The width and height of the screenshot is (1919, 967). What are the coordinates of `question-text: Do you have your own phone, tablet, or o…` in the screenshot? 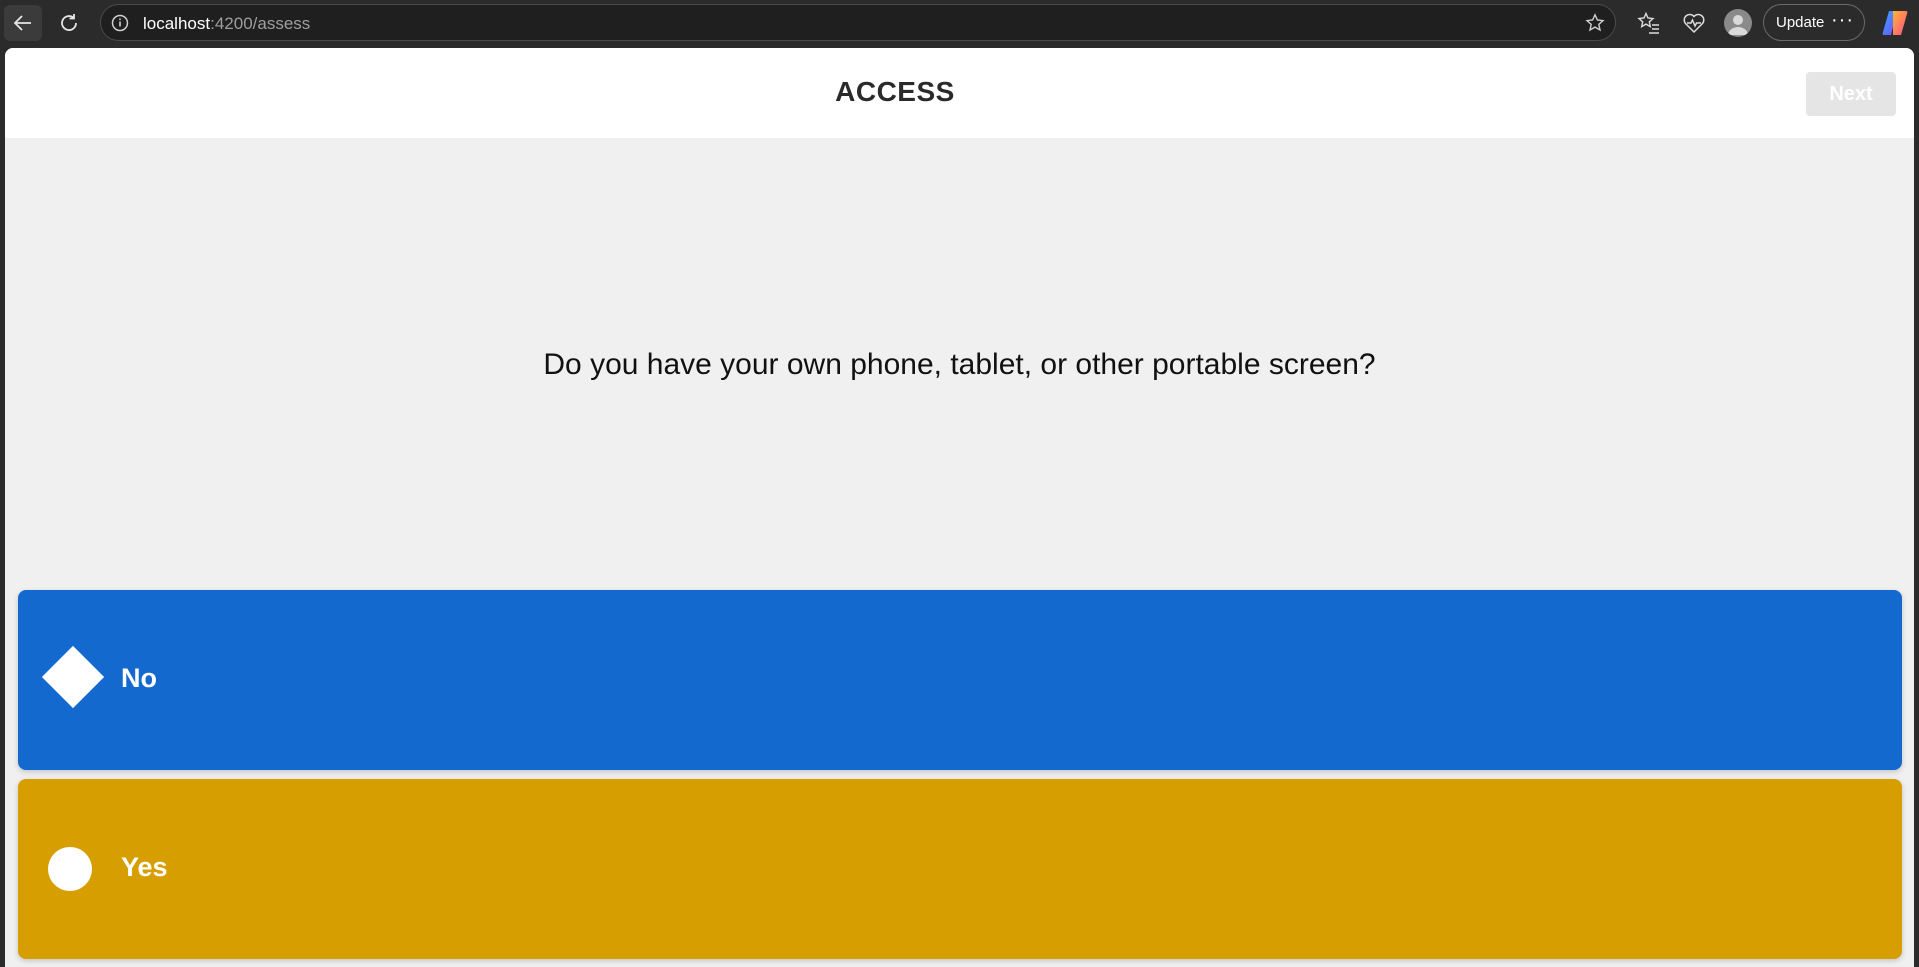 It's located at (959, 364).